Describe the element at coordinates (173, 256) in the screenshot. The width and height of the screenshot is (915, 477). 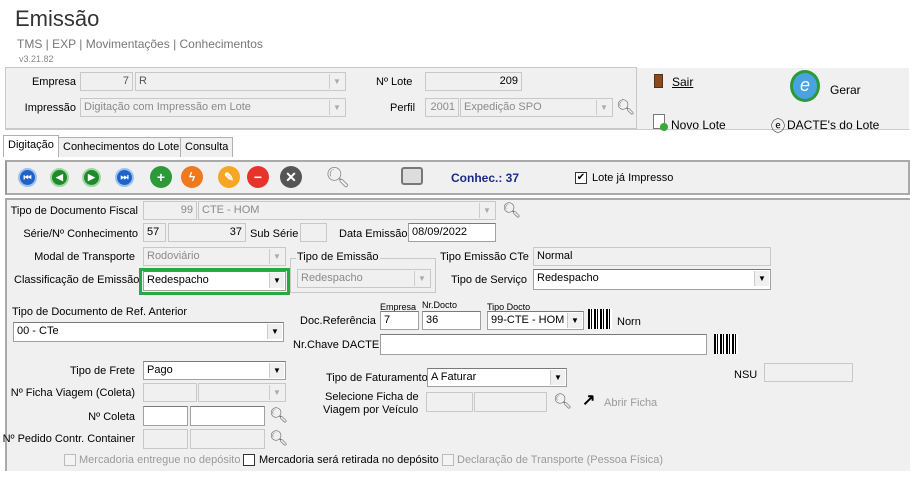
I see `modal-value: Rodoviário` at that location.